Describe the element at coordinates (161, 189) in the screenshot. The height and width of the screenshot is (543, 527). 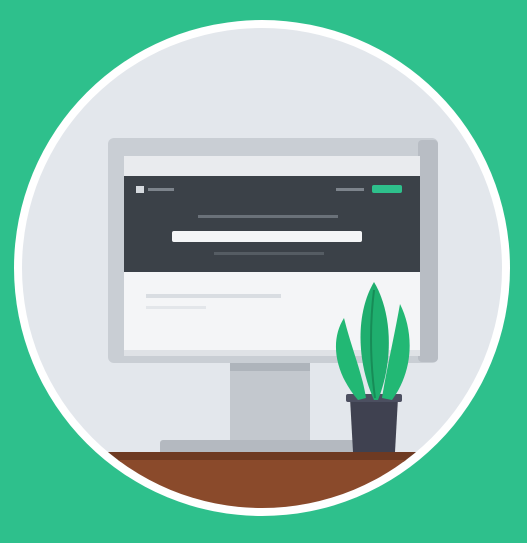
I see `logo-text` at that location.